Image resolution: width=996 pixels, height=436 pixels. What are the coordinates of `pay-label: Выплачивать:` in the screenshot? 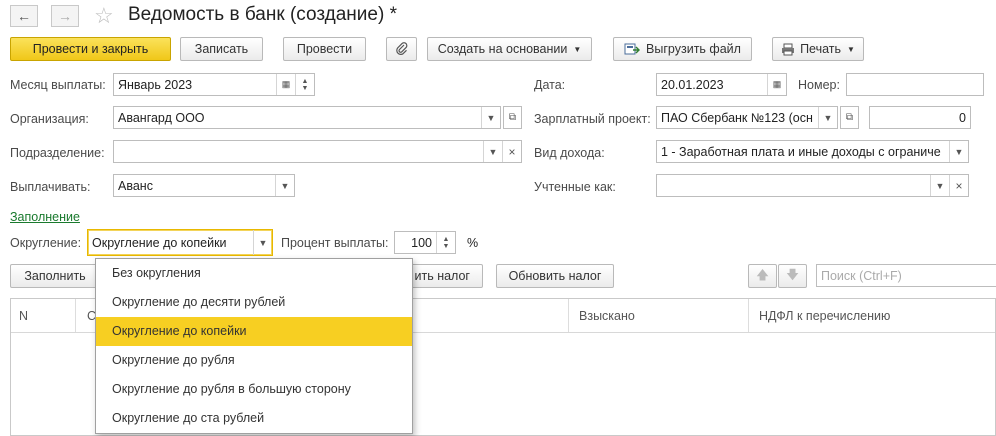 It's located at (50, 187).